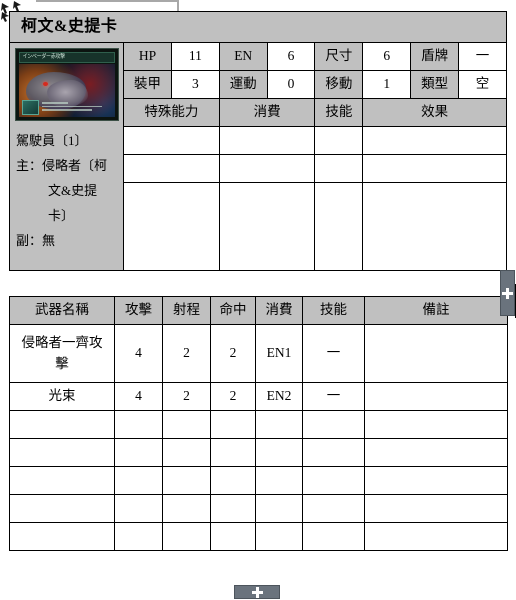  Describe the element at coordinates (62, 353) in the screenshot. I see `weapon-name: 侵略者一齊攻 擊` at that location.